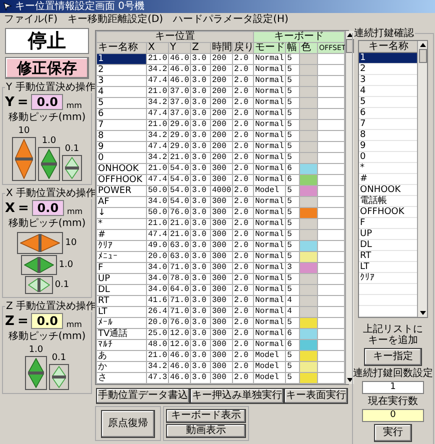 The width and height of the screenshot is (435, 444). I want to click on repeat-count-field: 1, so click(393, 387).